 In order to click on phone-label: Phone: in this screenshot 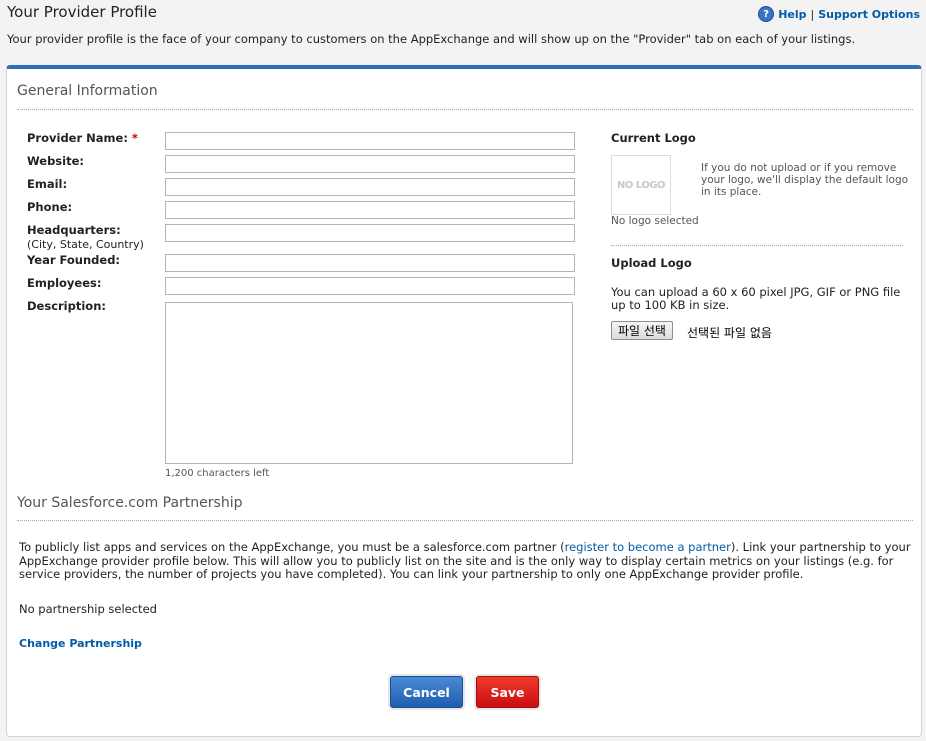, I will do `click(50, 207)`.